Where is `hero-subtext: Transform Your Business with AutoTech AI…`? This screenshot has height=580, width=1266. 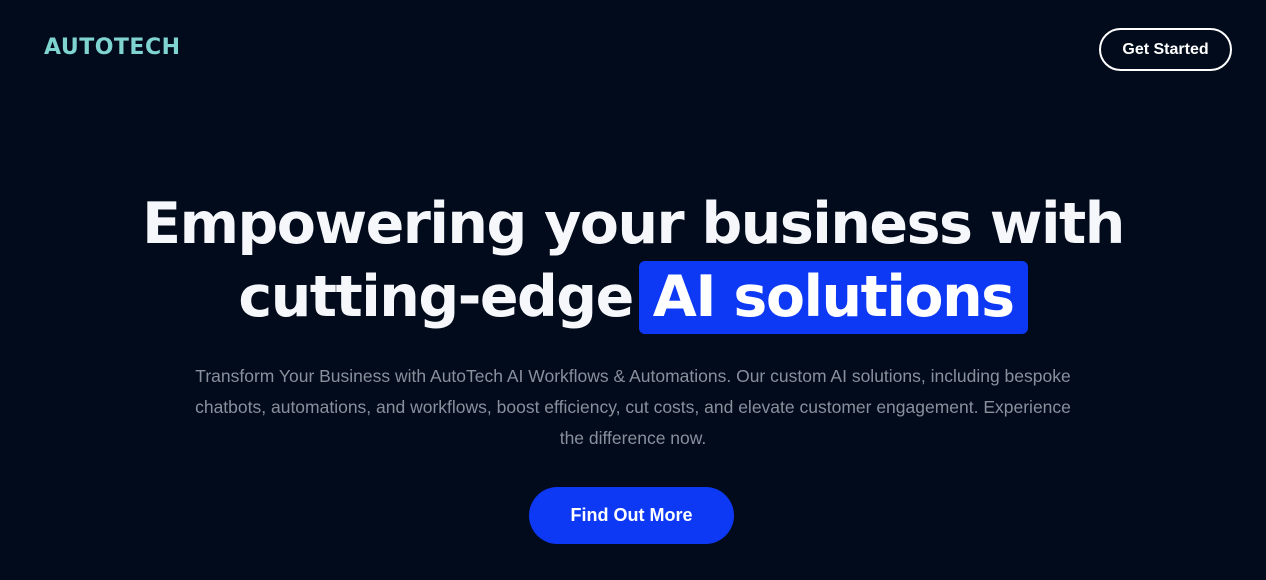 hero-subtext: Transform Your Business with AutoTech AI… is located at coordinates (633, 407).